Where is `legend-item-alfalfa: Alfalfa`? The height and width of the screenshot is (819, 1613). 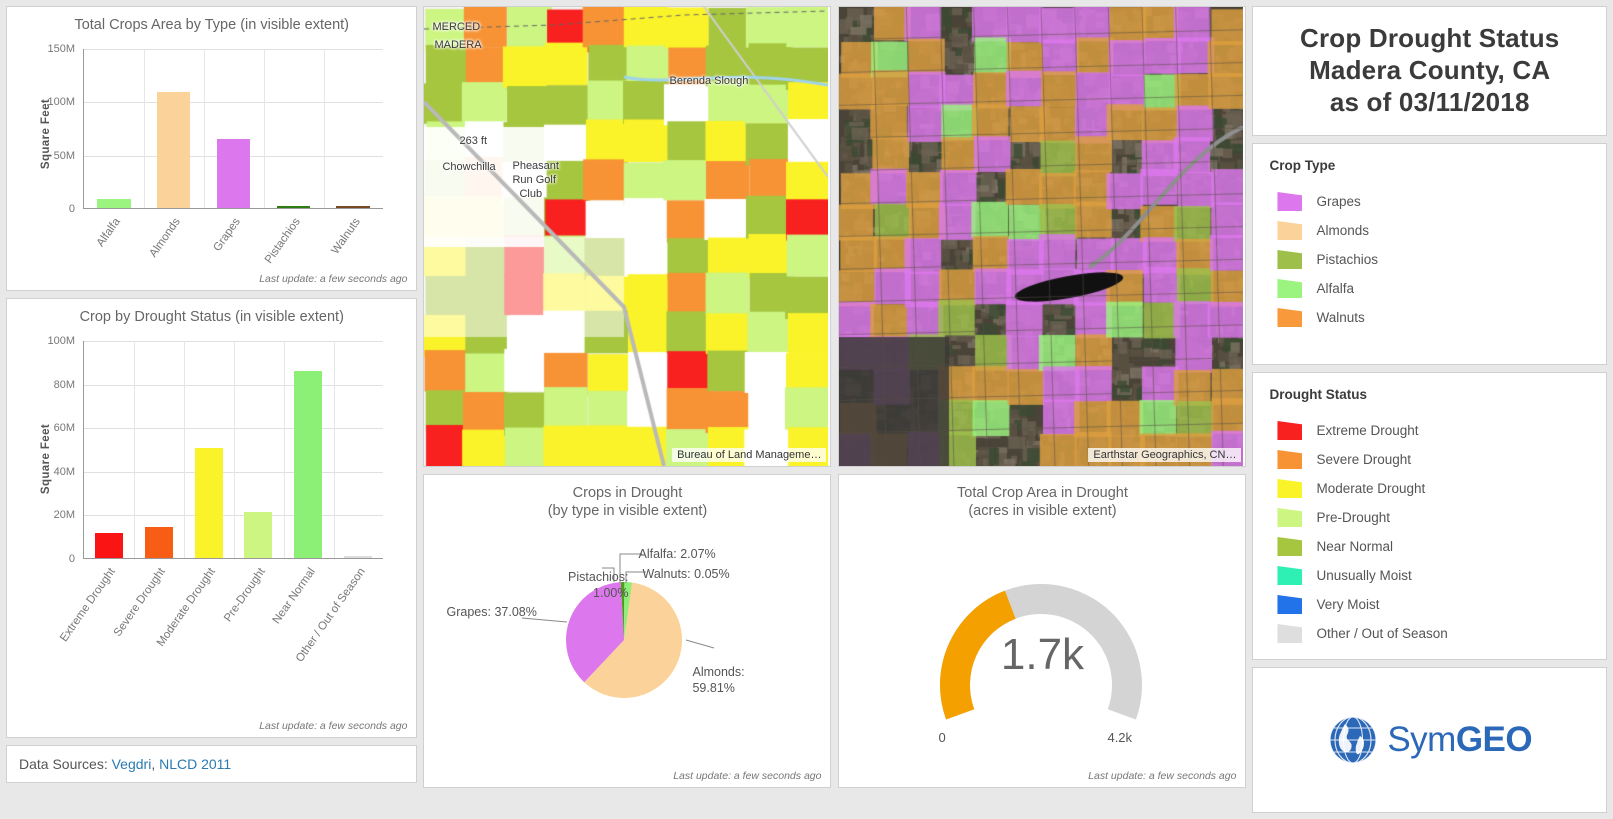
legend-item-alfalfa: Alfalfa is located at coordinates (1429, 288).